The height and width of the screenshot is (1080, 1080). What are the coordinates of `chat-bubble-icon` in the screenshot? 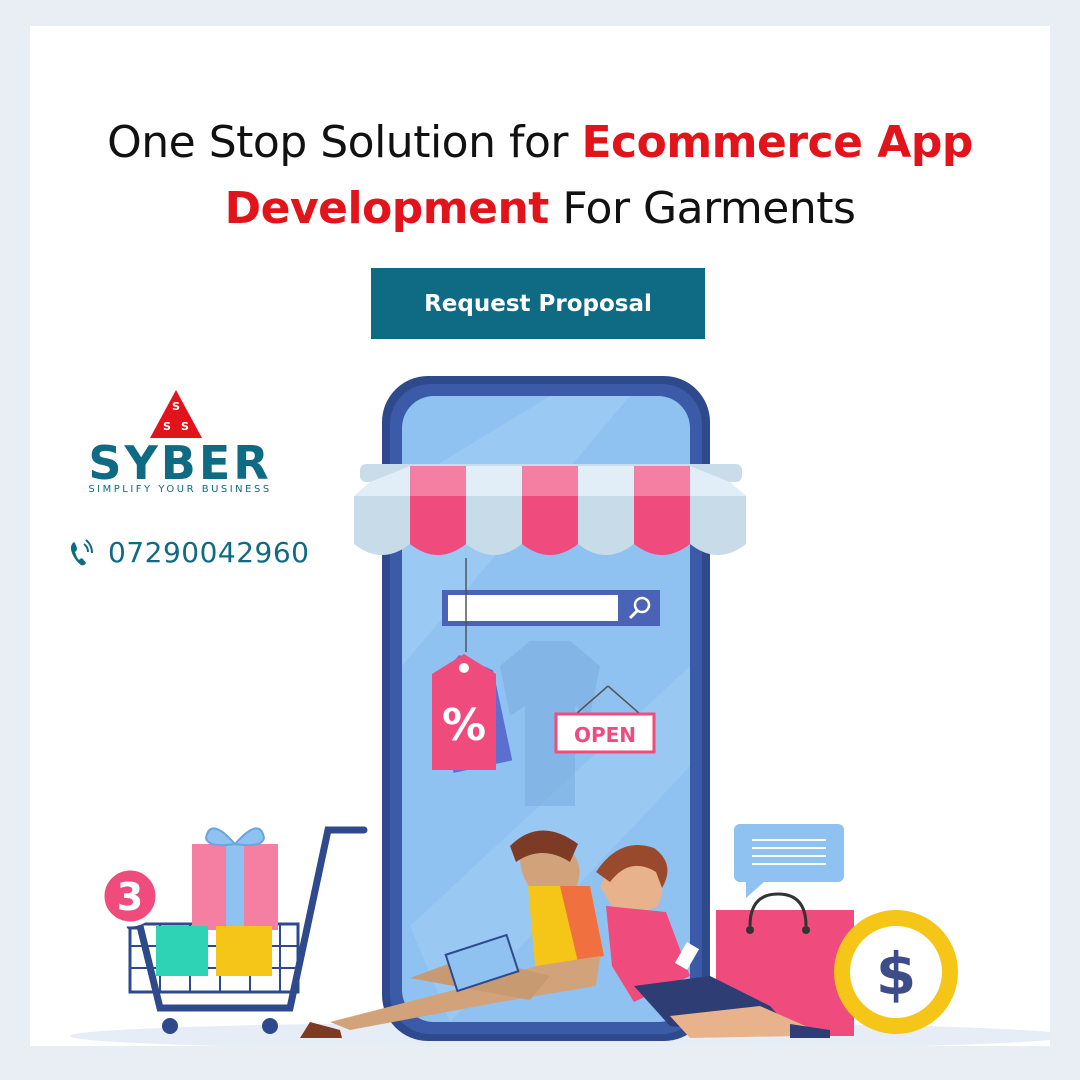 It's located at (789, 861).